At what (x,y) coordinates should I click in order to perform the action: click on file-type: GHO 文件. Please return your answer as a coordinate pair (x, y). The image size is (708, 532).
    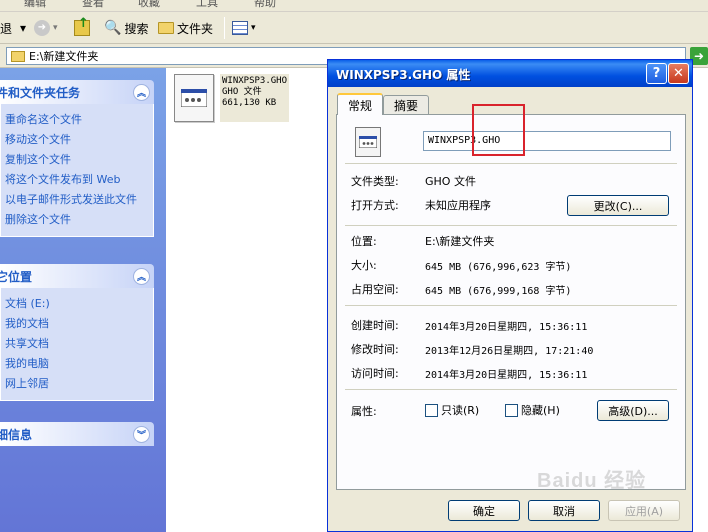
    Looking at the image, I should click on (242, 92).